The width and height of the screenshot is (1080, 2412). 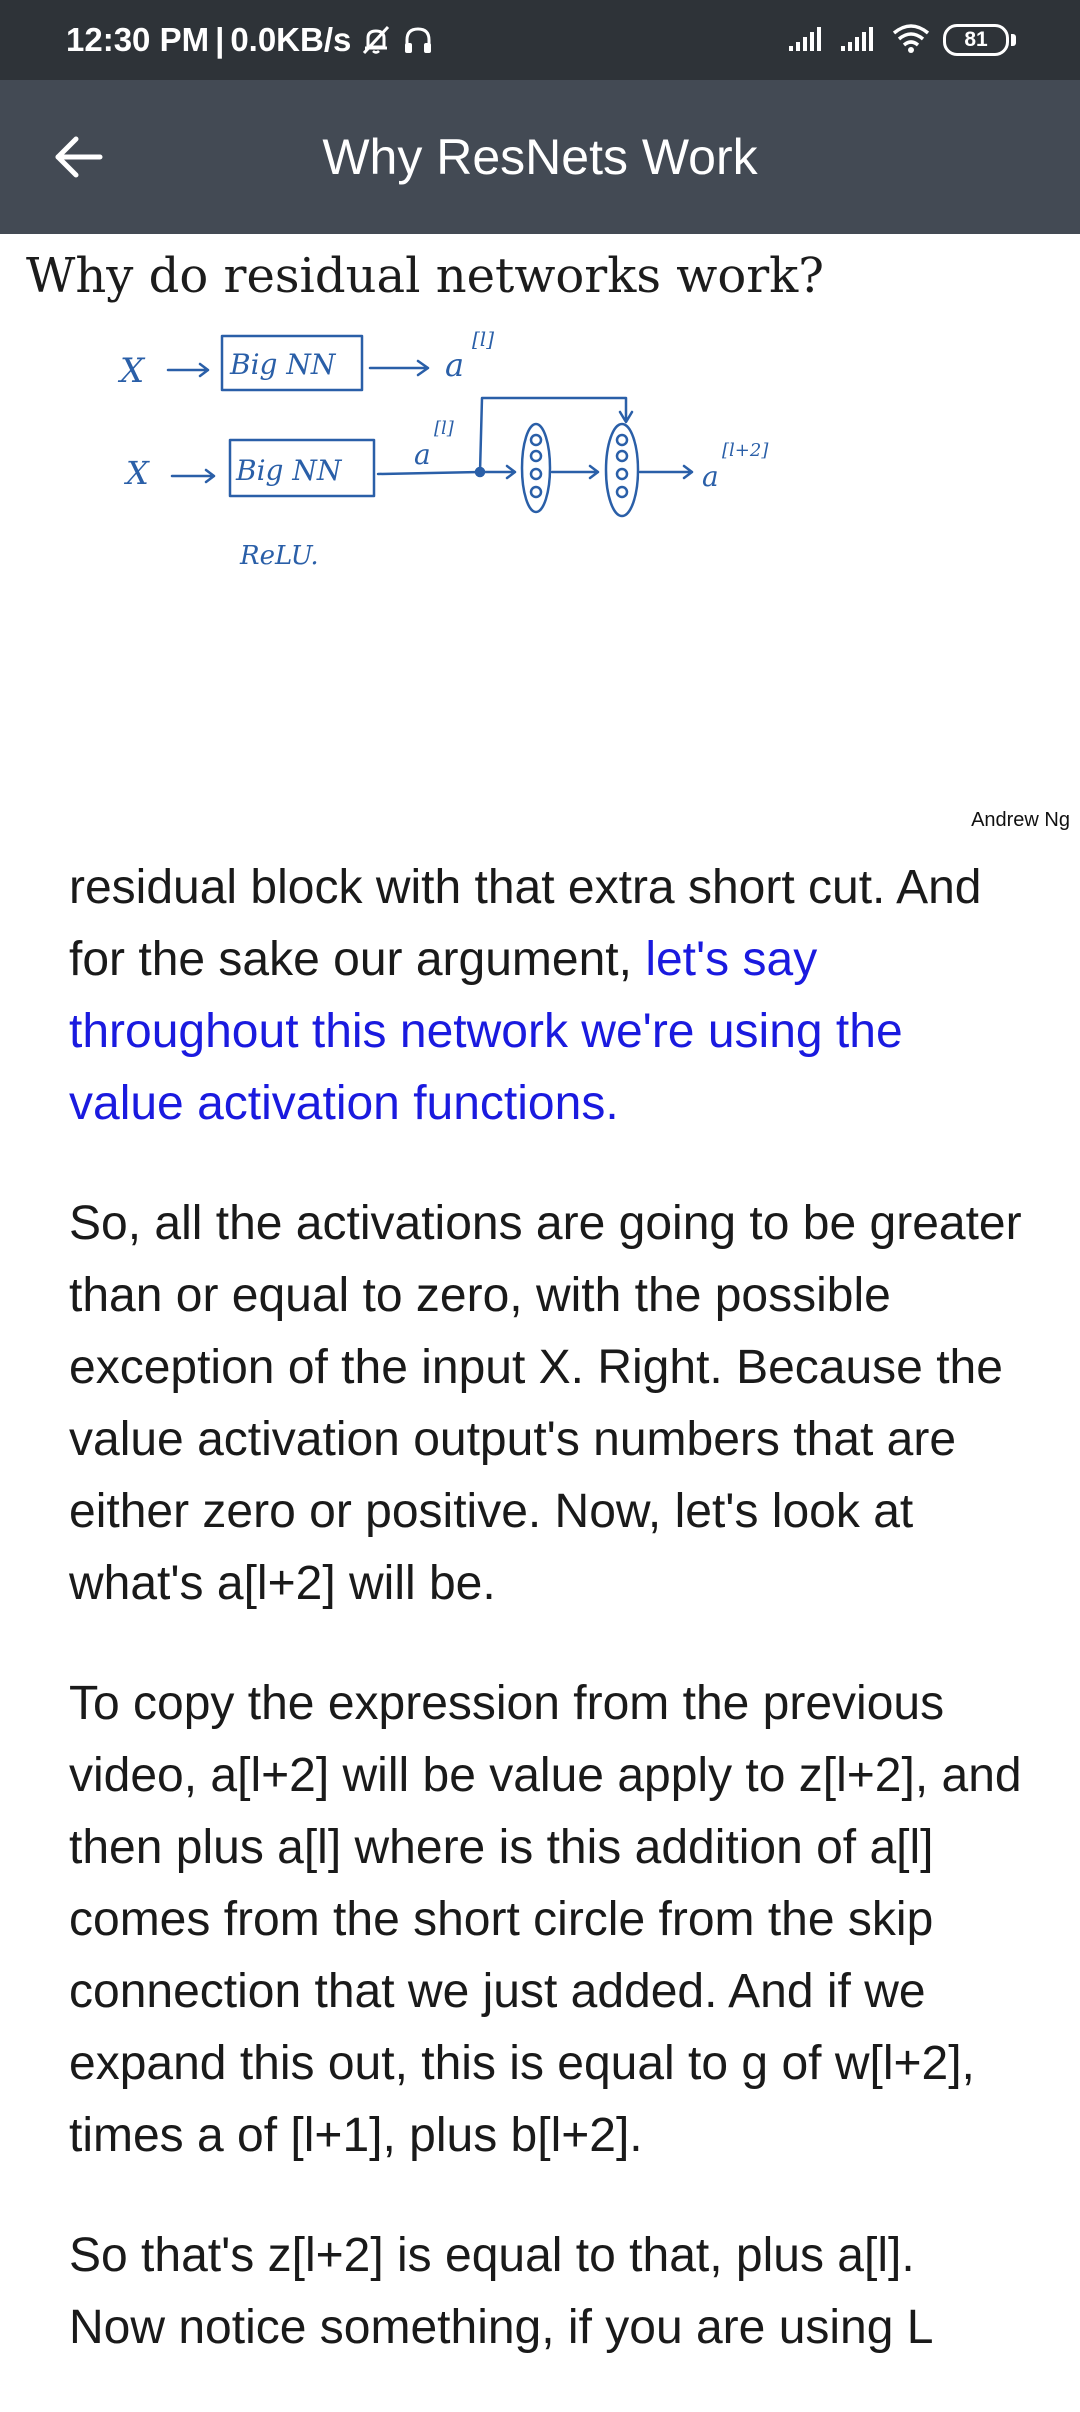 I want to click on battery-tip, so click(x=1013, y=40).